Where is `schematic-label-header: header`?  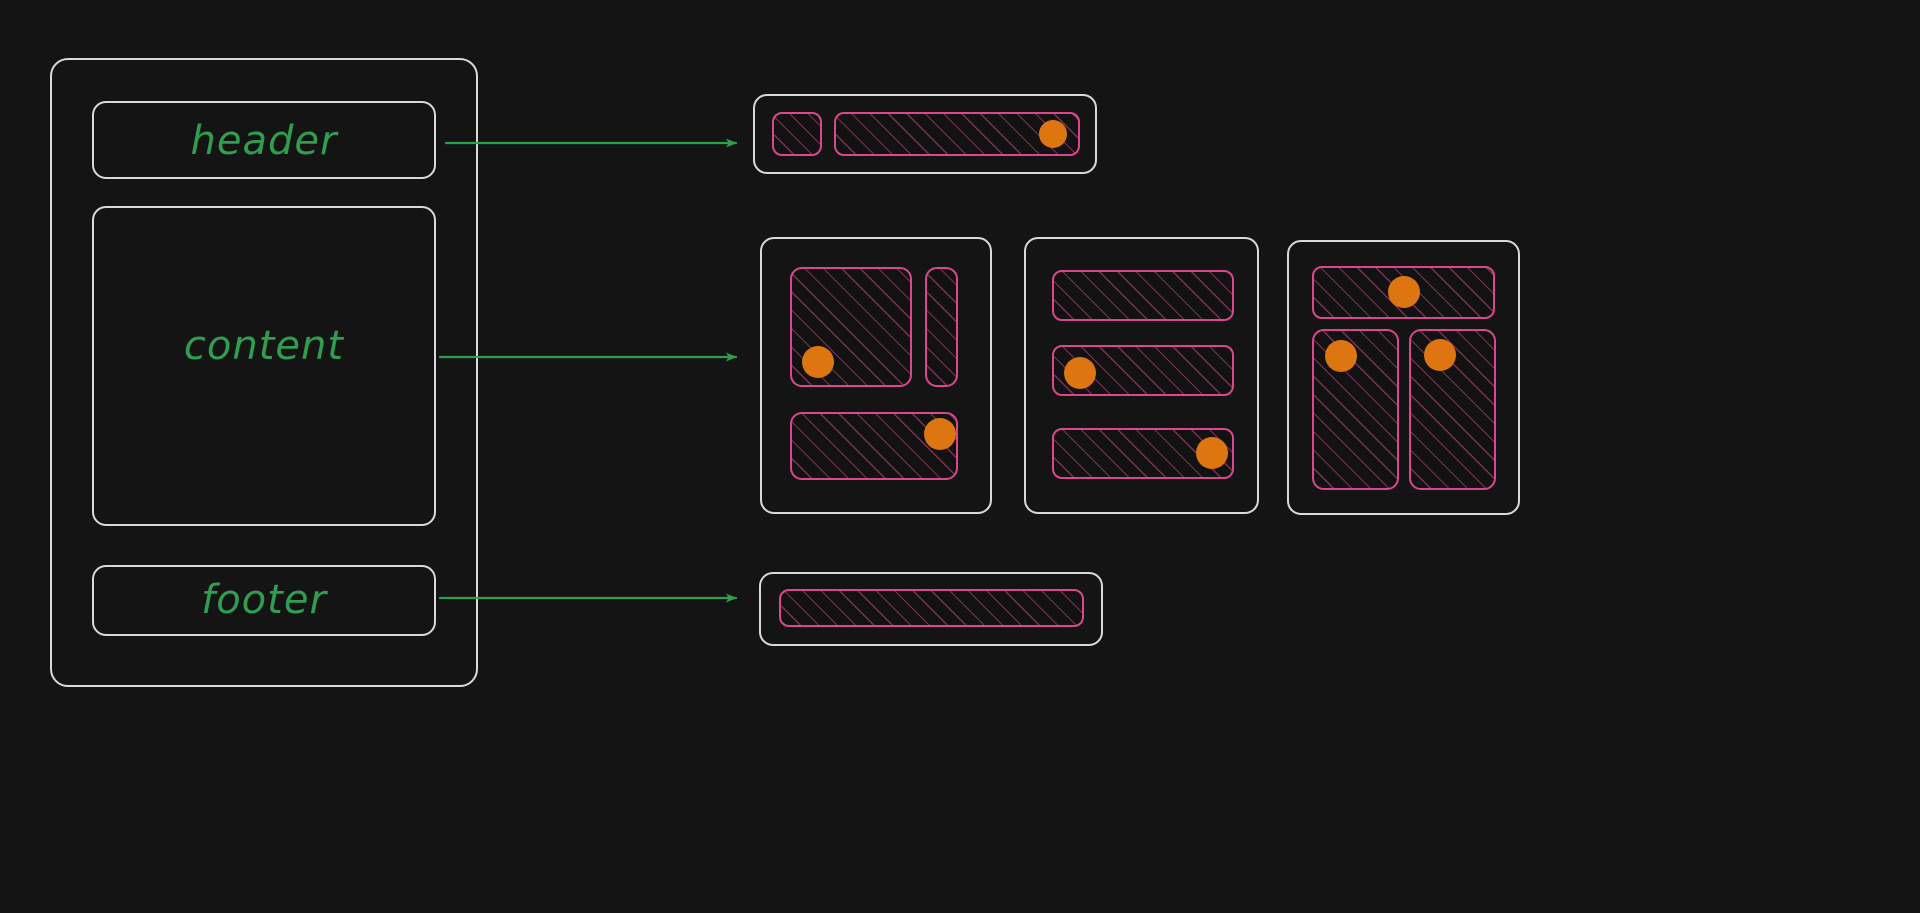
schematic-label-header: header is located at coordinates (264, 141).